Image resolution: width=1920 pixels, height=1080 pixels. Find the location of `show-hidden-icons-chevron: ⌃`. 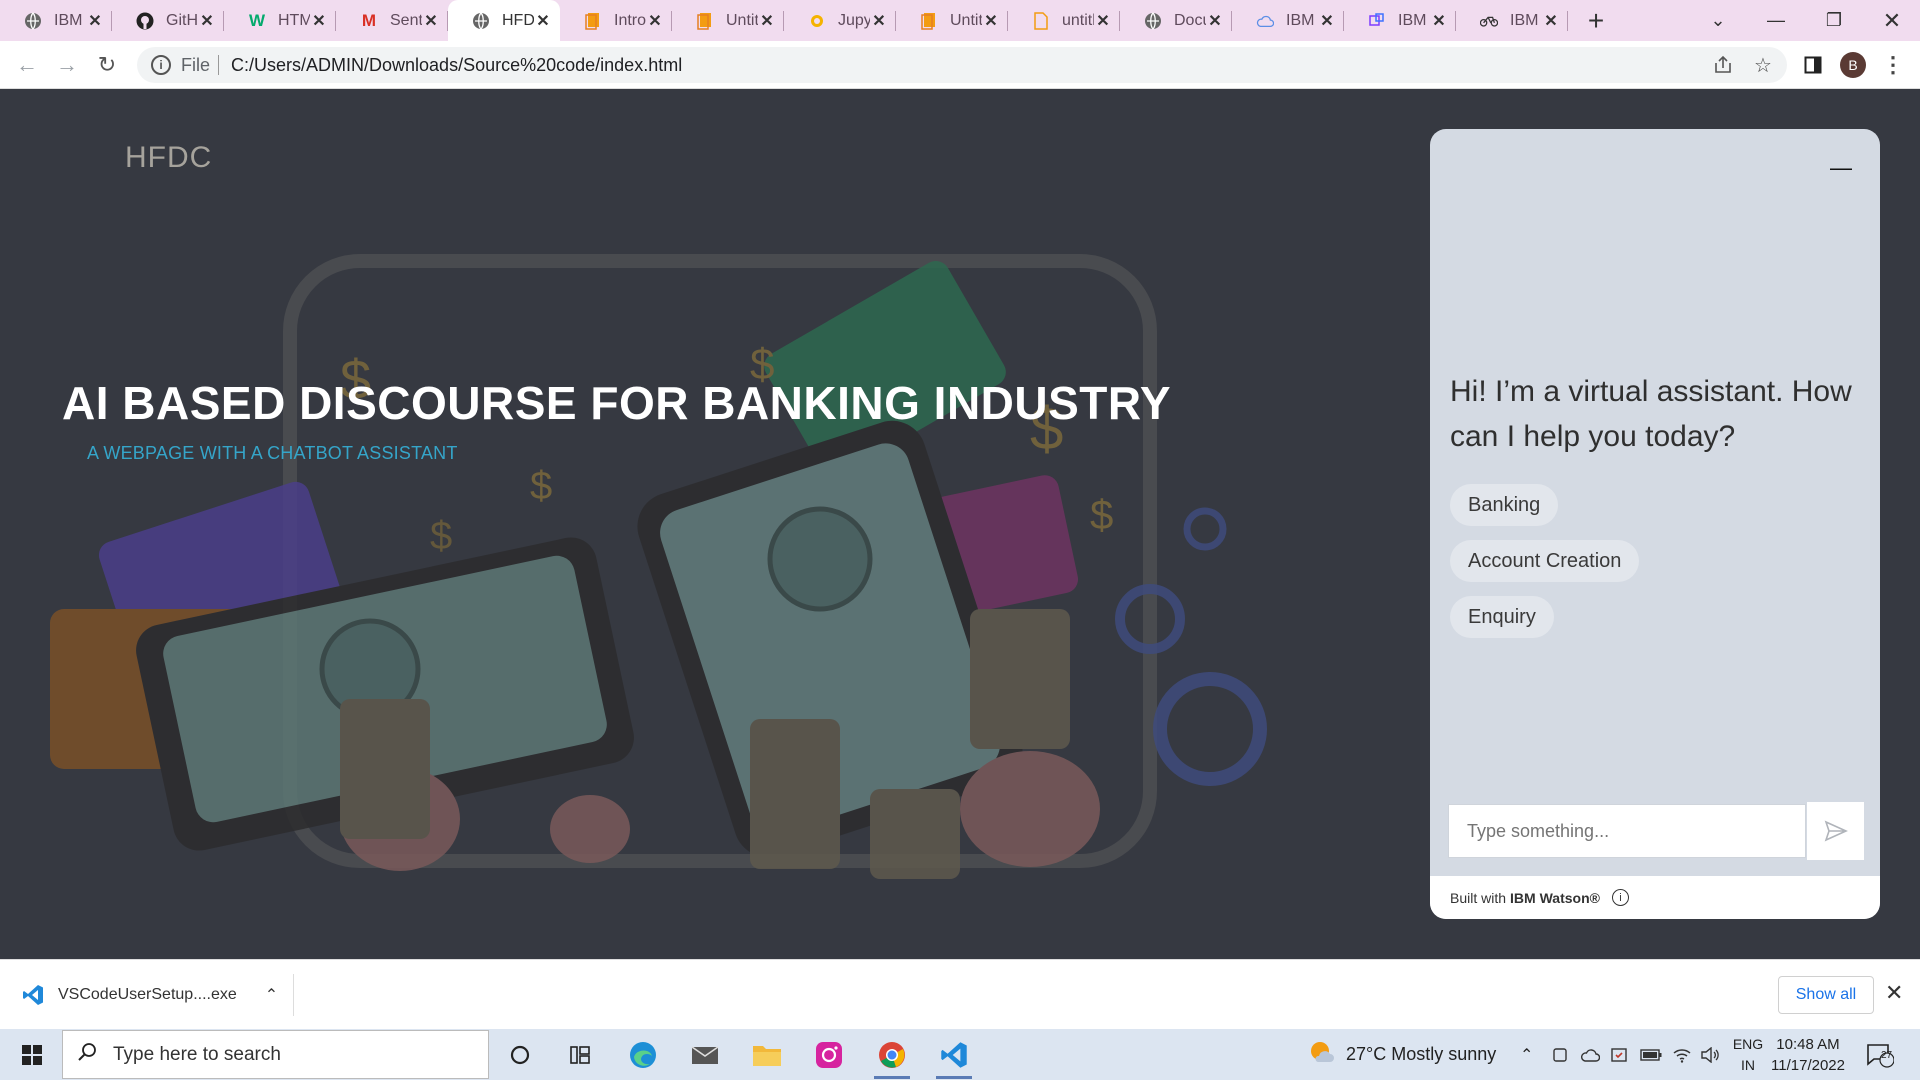

show-hidden-icons-chevron: ⌃ is located at coordinates (1526, 1054).